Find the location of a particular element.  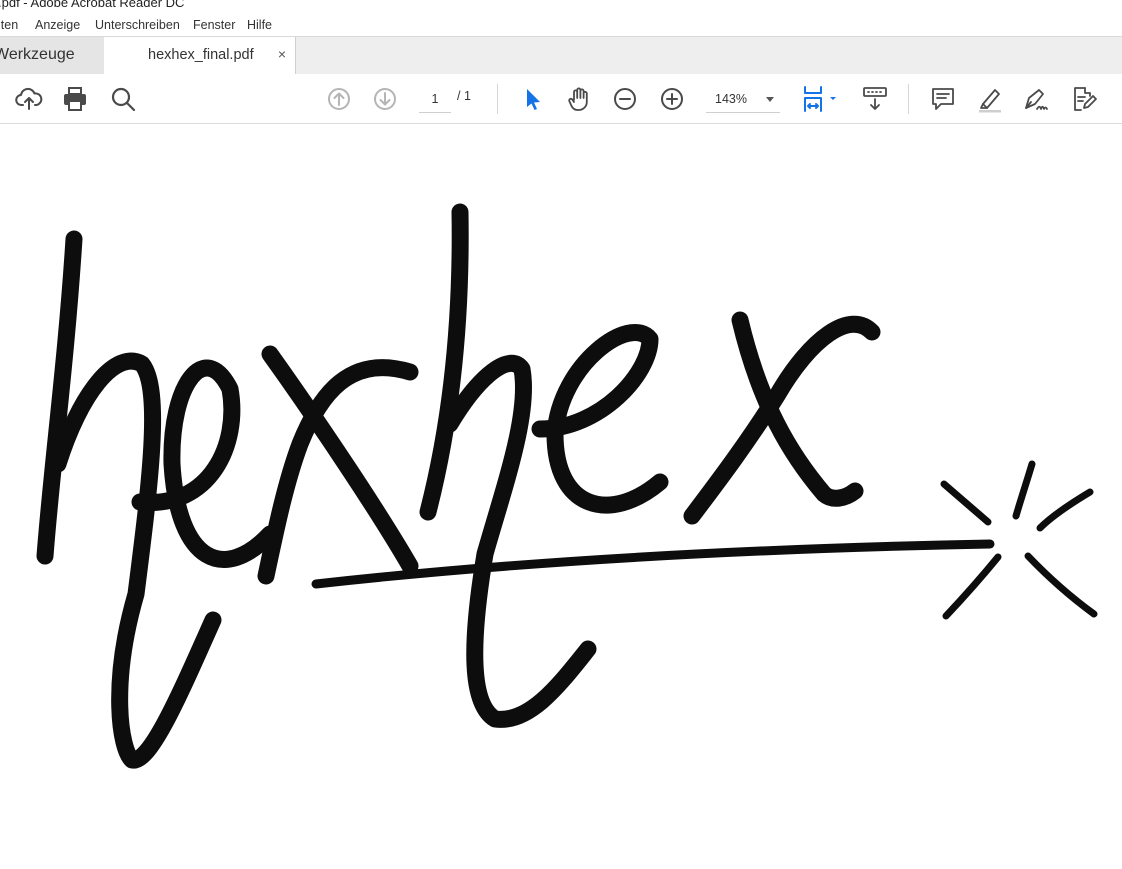

find-button is located at coordinates (123, 99).